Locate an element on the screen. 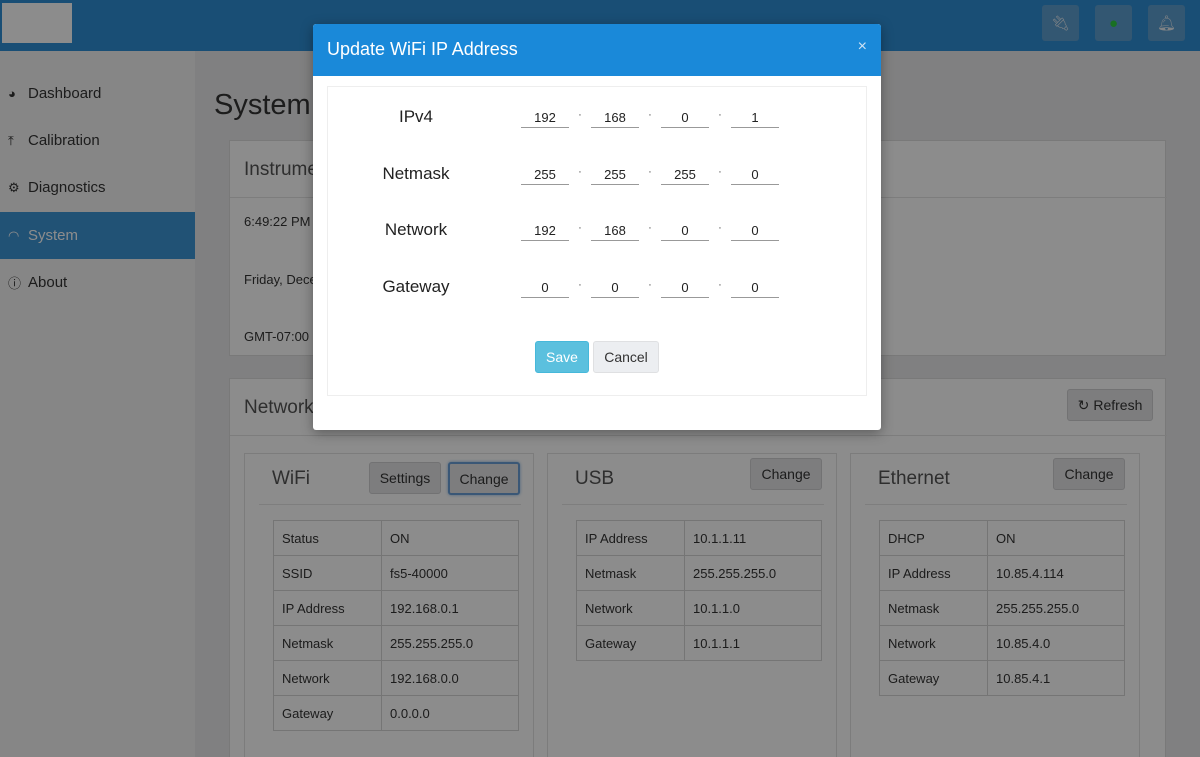 The height and width of the screenshot is (757, 1200). gateway-label: Gateway is located at coordinates (416, 286).